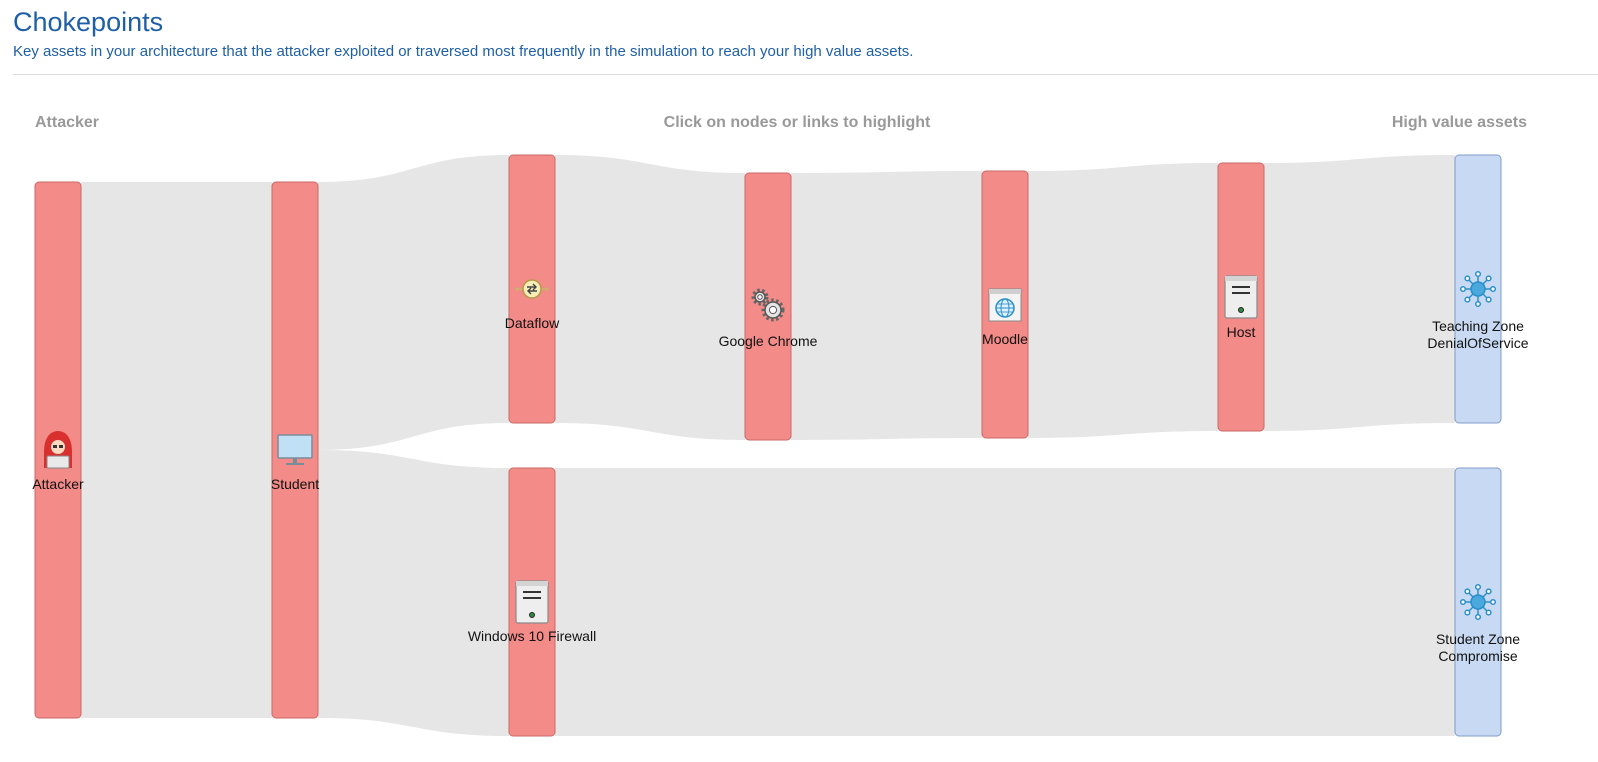 This screenshot has height=762, width=1598. What do you see at coordinates (768, 341) in the screenshot?
I see `node-label-chrome: Google Chrome` at bounding box center [768, 341].